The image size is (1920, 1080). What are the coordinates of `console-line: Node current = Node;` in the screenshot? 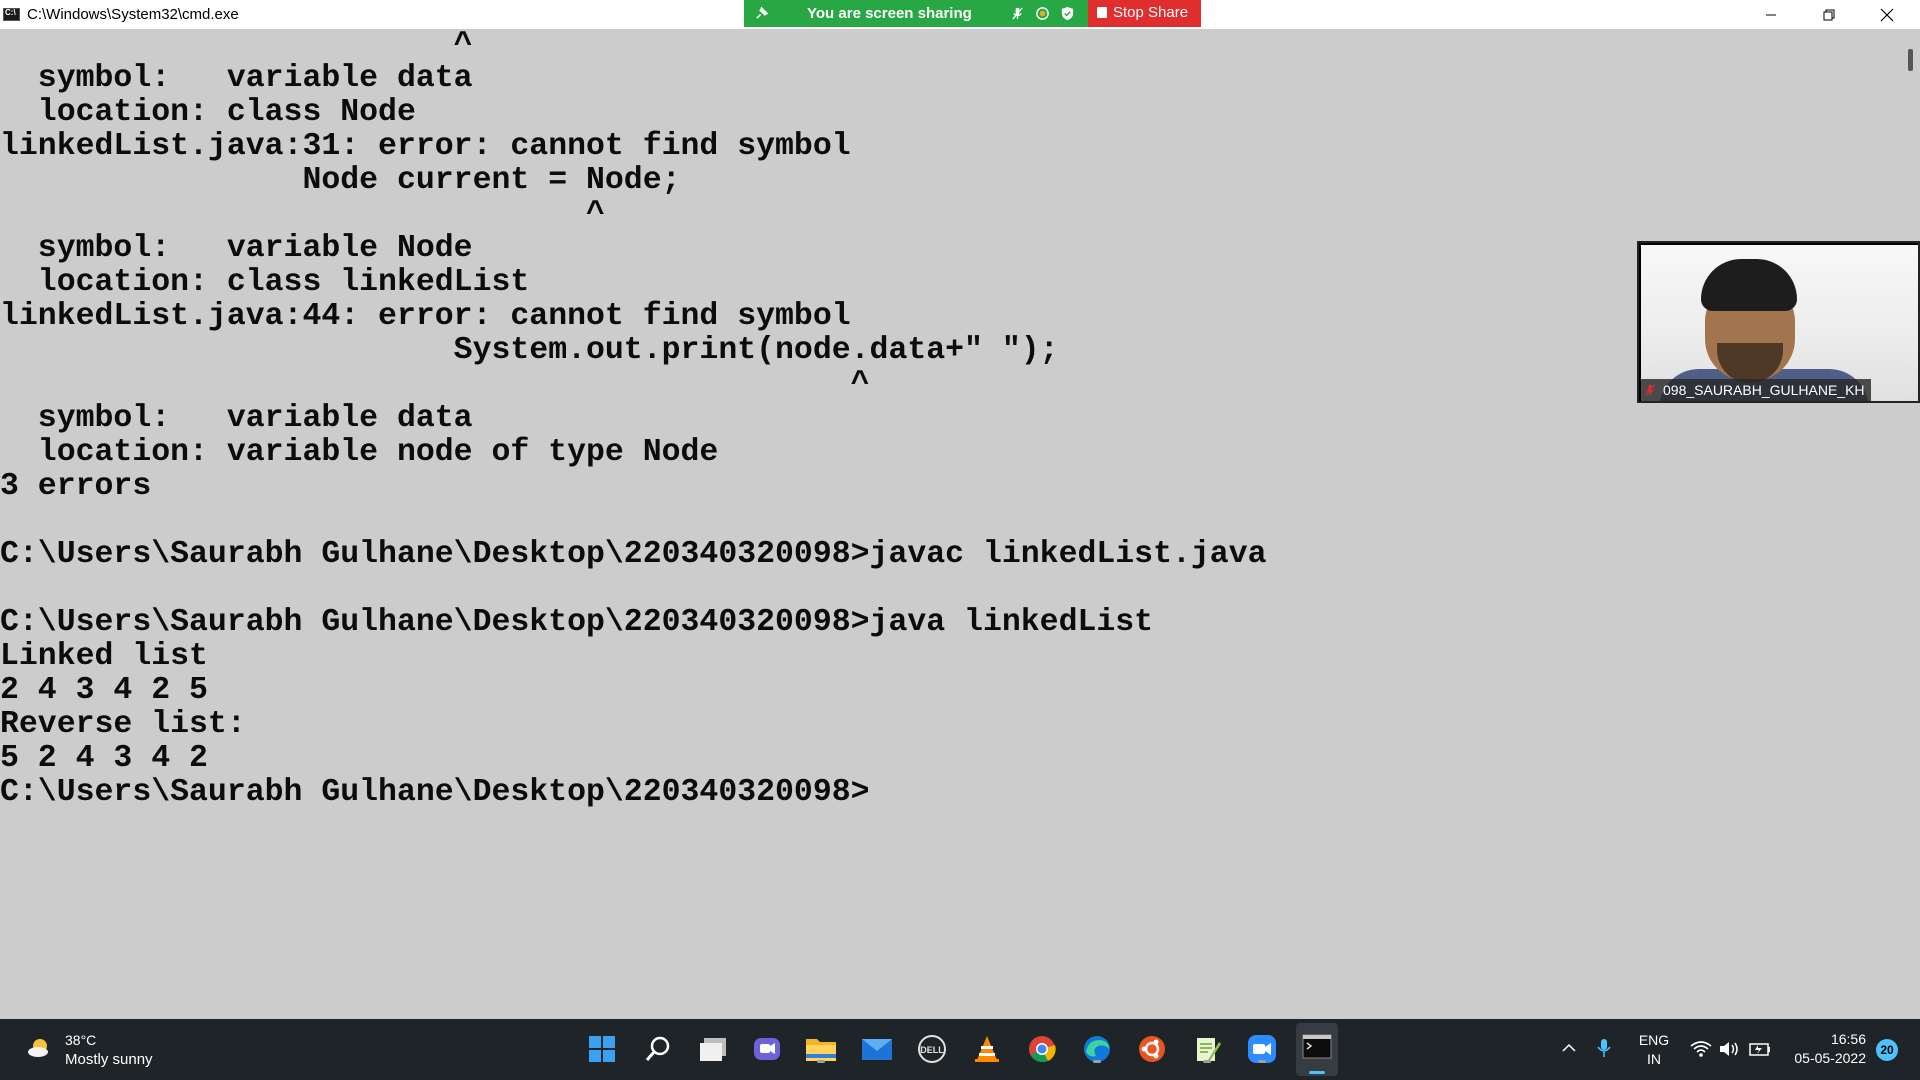 It's located at (340, 180).